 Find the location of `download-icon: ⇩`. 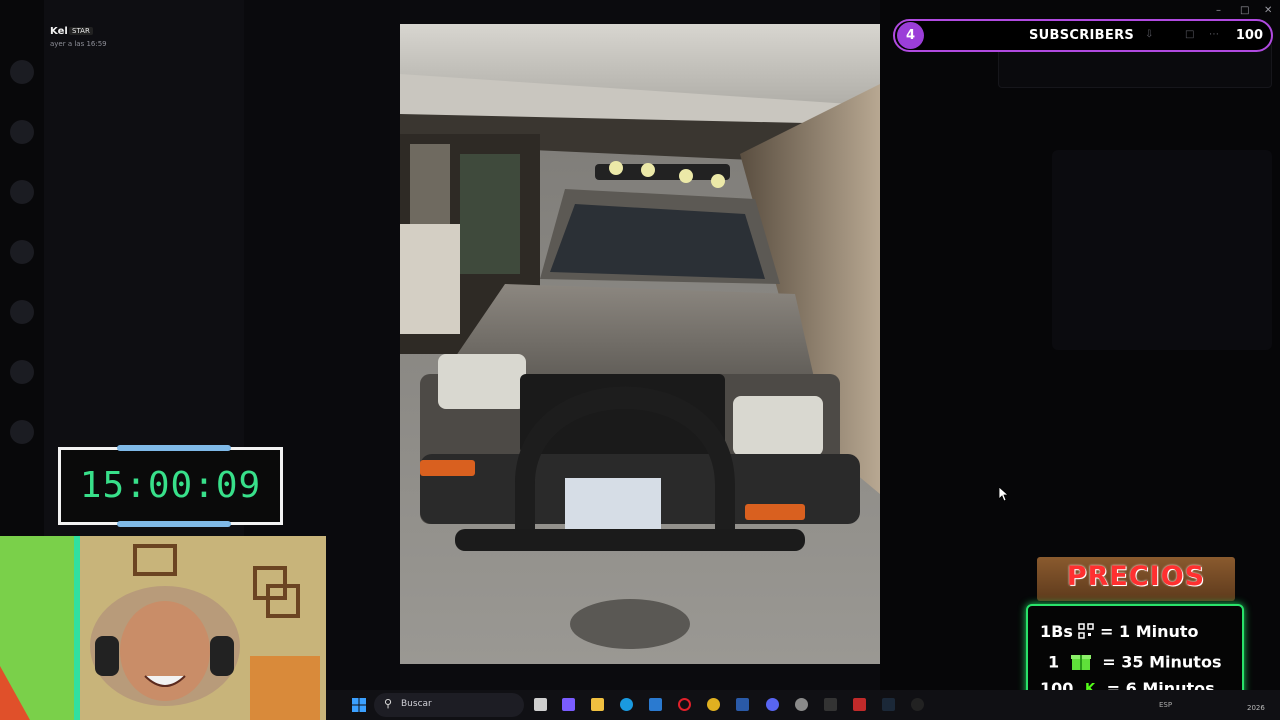

download-icon: ⇩ is located at coordinates (1149, 34).